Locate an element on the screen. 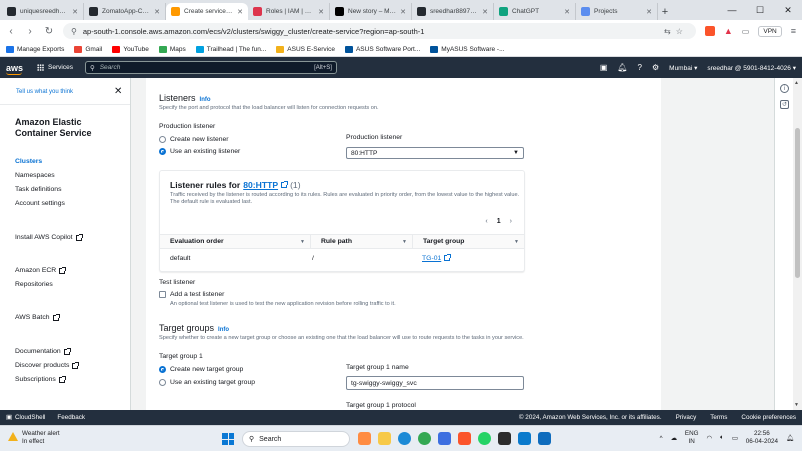 The width and height of the screenshot is (802, 451). clock: 22:56 06-04-2024 is located at coordinates (762, 438).